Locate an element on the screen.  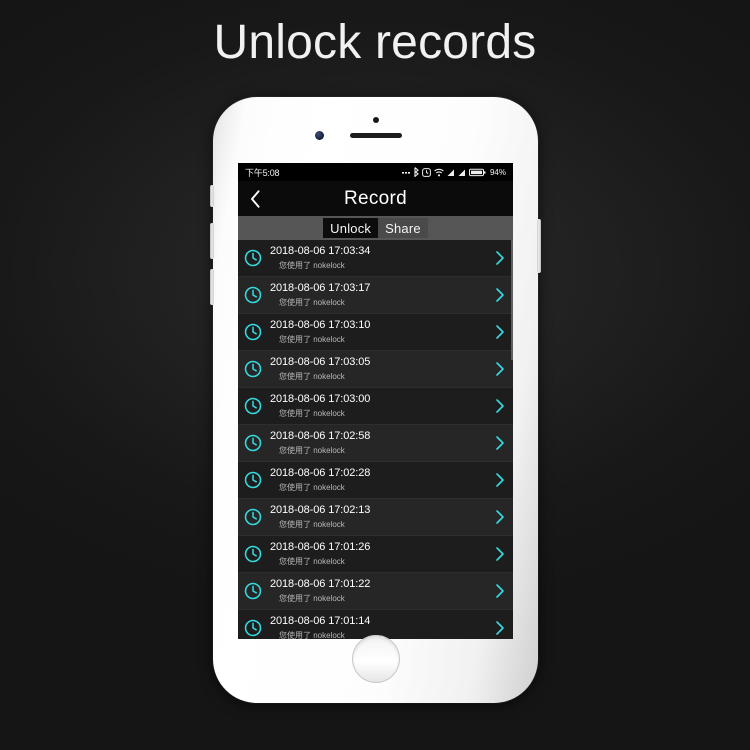
record-timestamp: 2018-08-06 17:01:22 is located at coordinates (320, 584).